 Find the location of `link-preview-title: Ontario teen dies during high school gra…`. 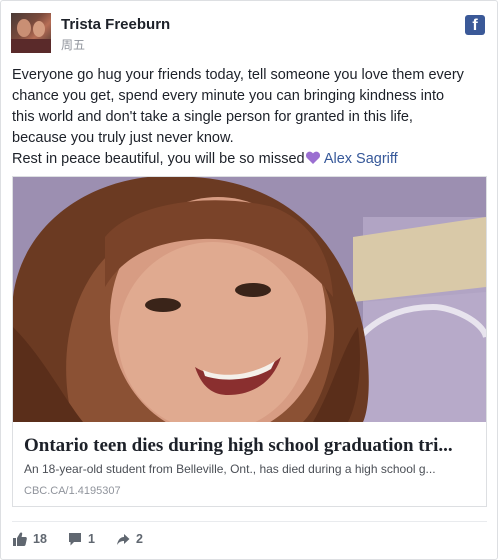

link-preview-title: Ontario teen dies during high school gra… is located at coordinates (251, 446).